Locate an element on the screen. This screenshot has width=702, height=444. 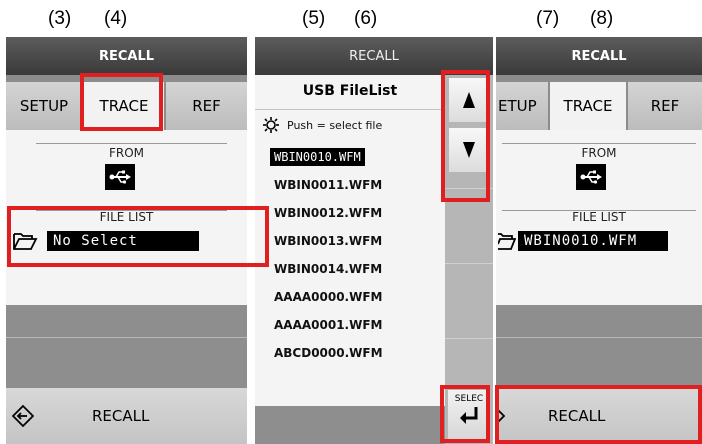
tab-setup: SETUP is located at coordinates (44, 106).